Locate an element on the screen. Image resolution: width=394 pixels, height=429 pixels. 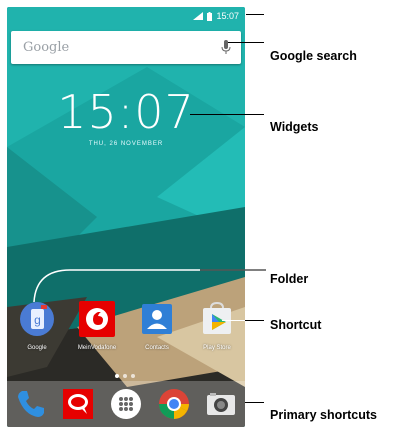
google-search-bar: Google is located at coordinates (126, 47).